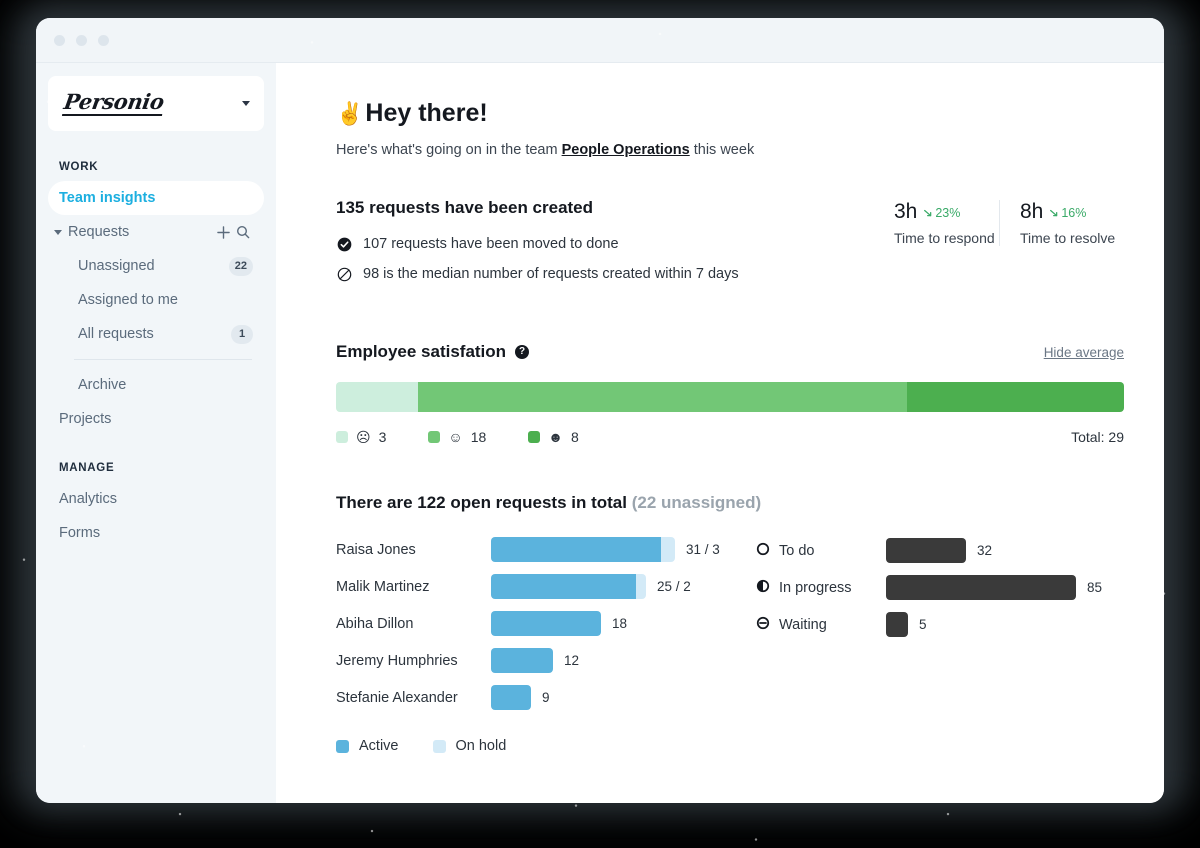 The height and width of the screenshot is (848, 1200). Describe the element at coordinates (99, 232) in the screenshot. I see `sidebar-group-label: Requests` at that location.